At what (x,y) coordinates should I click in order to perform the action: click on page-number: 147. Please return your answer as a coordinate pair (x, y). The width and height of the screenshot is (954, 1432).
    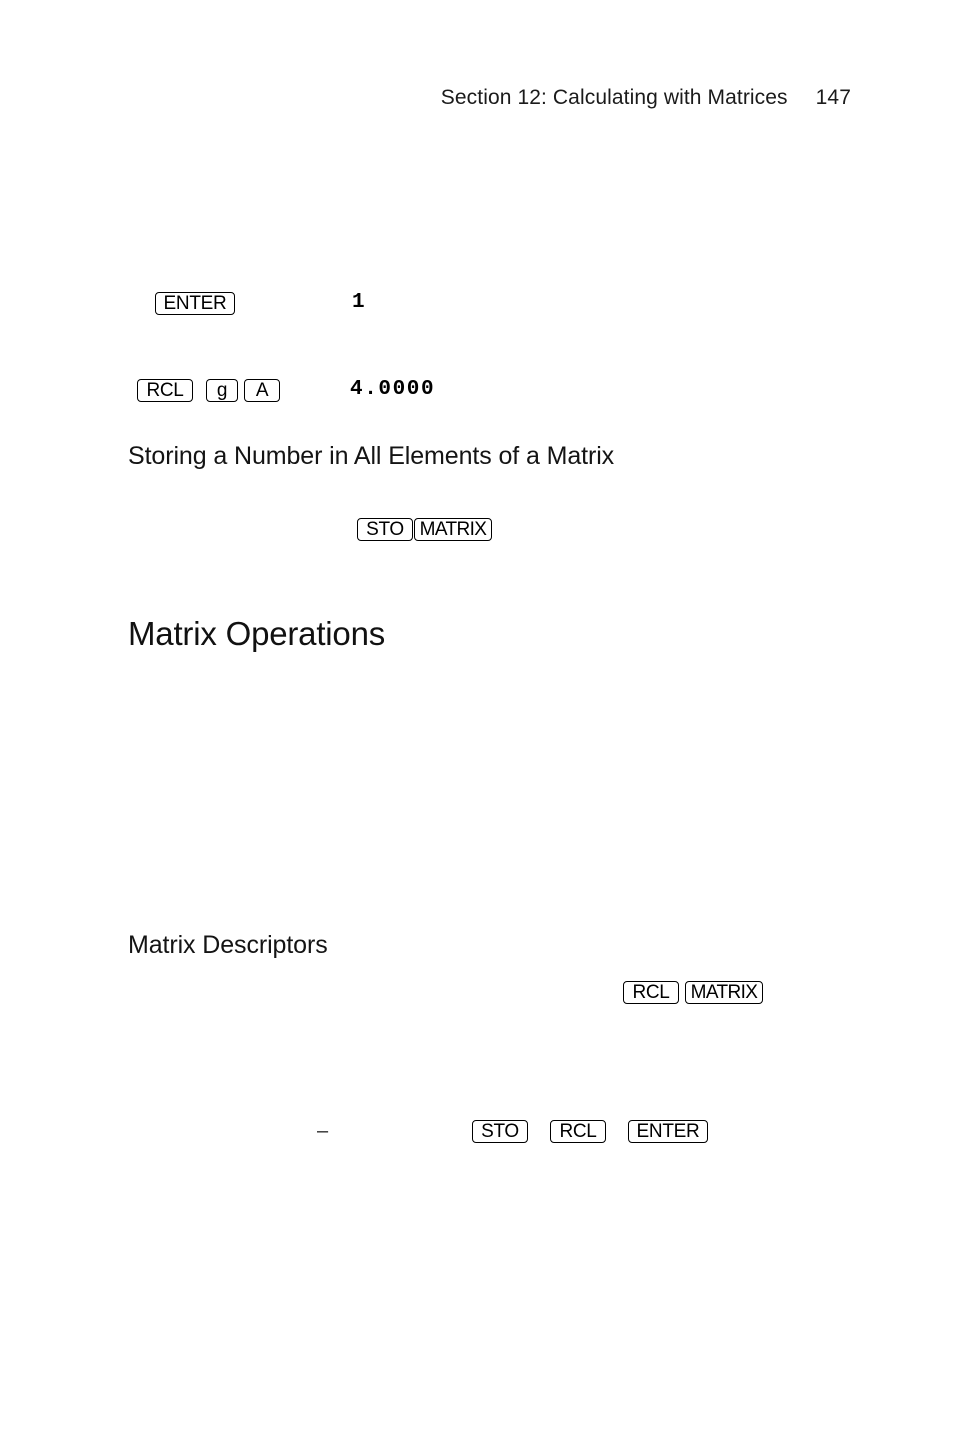
    Looking at the image, I should click on (833, 97).